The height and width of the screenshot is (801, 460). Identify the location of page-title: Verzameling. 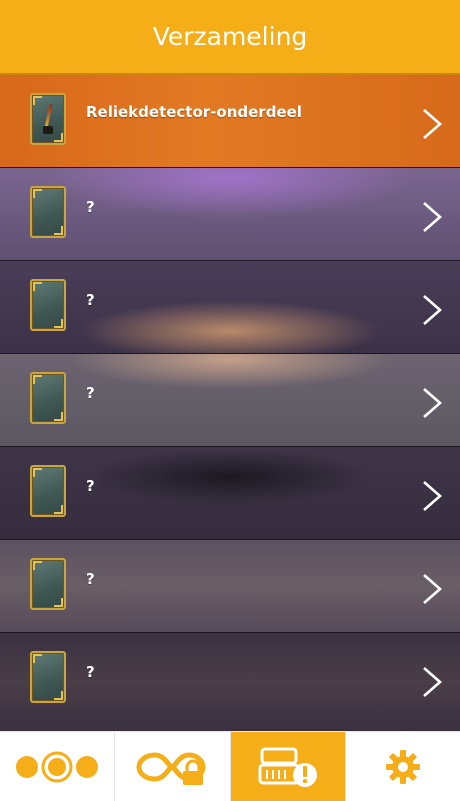
(230, 36).